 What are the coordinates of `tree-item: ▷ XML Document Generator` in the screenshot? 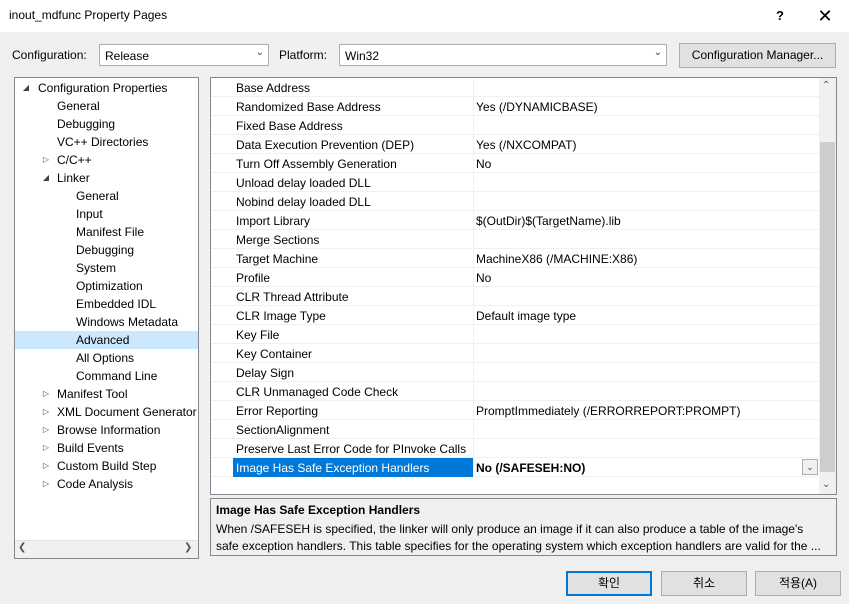 It's located at (106, 412).